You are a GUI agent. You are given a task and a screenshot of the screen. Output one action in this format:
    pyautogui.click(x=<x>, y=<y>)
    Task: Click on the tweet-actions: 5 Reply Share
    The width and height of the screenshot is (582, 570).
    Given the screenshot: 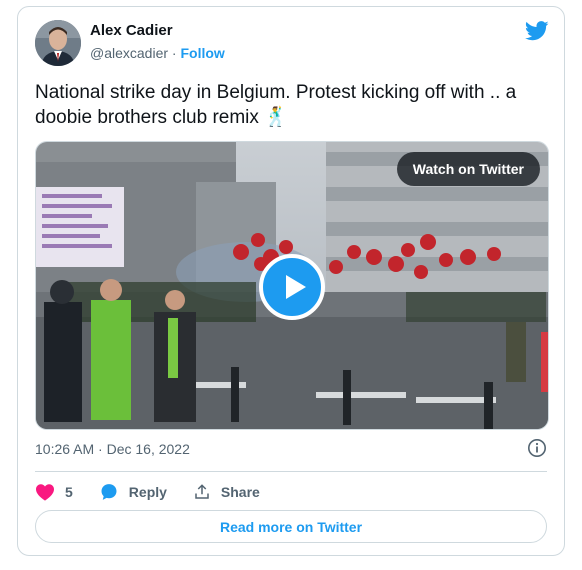 What is the action you would take?
    pyautogui.click(x=160, y=492)
    